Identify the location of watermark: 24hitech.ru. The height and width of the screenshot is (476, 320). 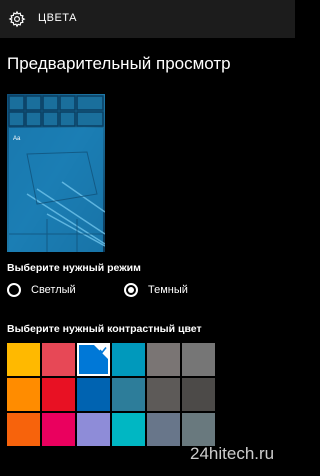
(232, 453).